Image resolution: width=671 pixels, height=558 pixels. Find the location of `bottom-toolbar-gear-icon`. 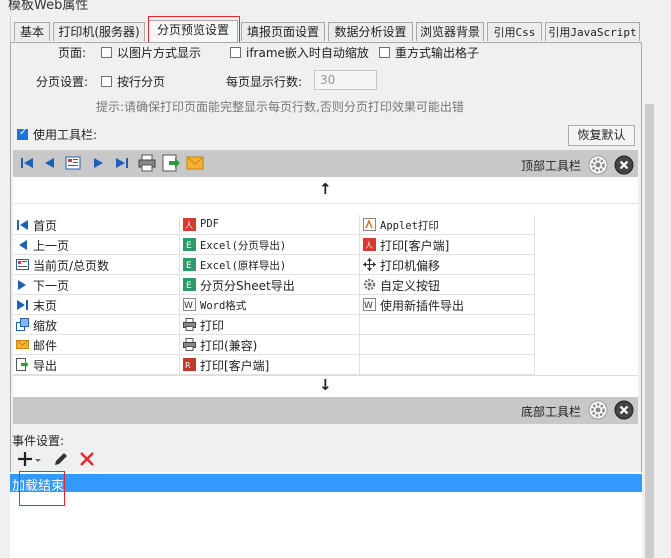

bottom-toolbar-gear-icon is located at coordinates (598, 410).